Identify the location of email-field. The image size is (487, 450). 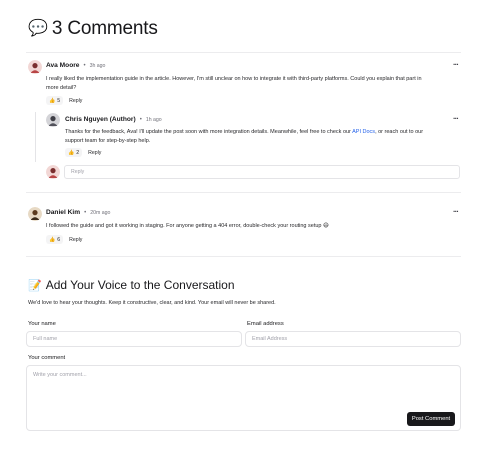
(353, 339).